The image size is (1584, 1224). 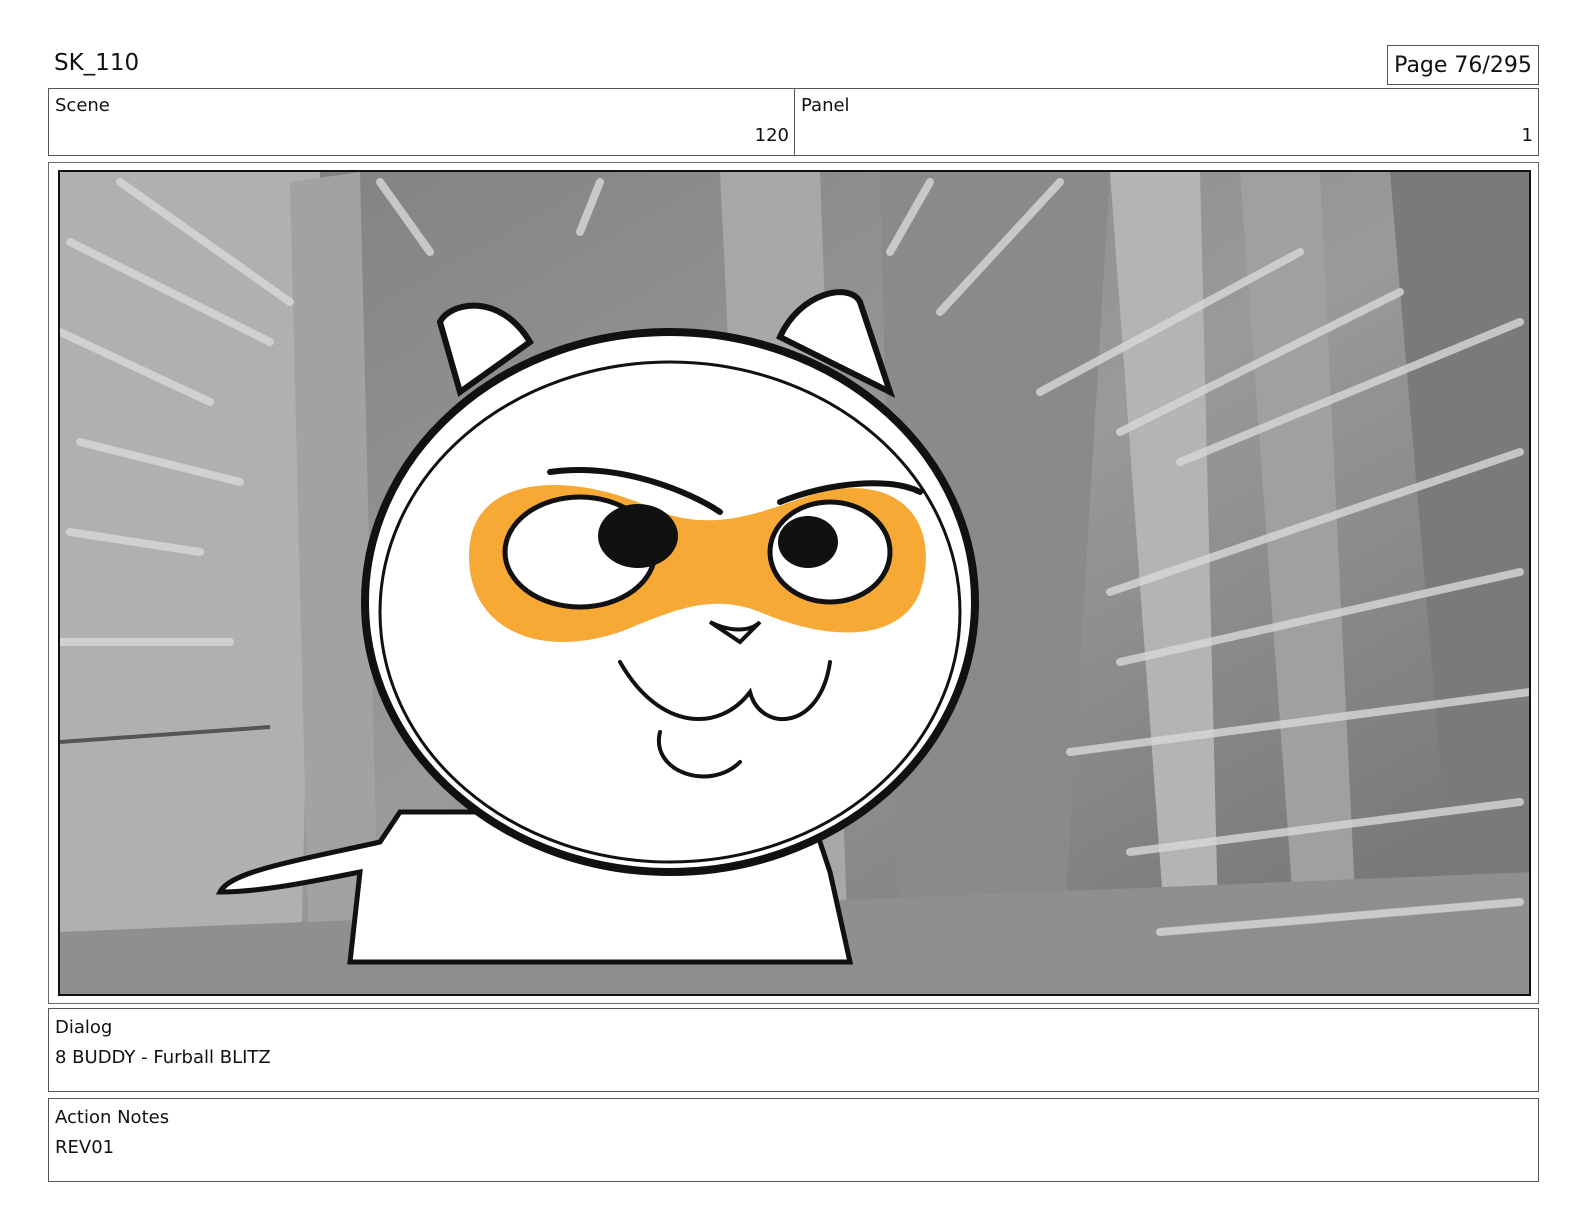 I want to click on action-notes-text: REV01, so click(x=85, y=1147).